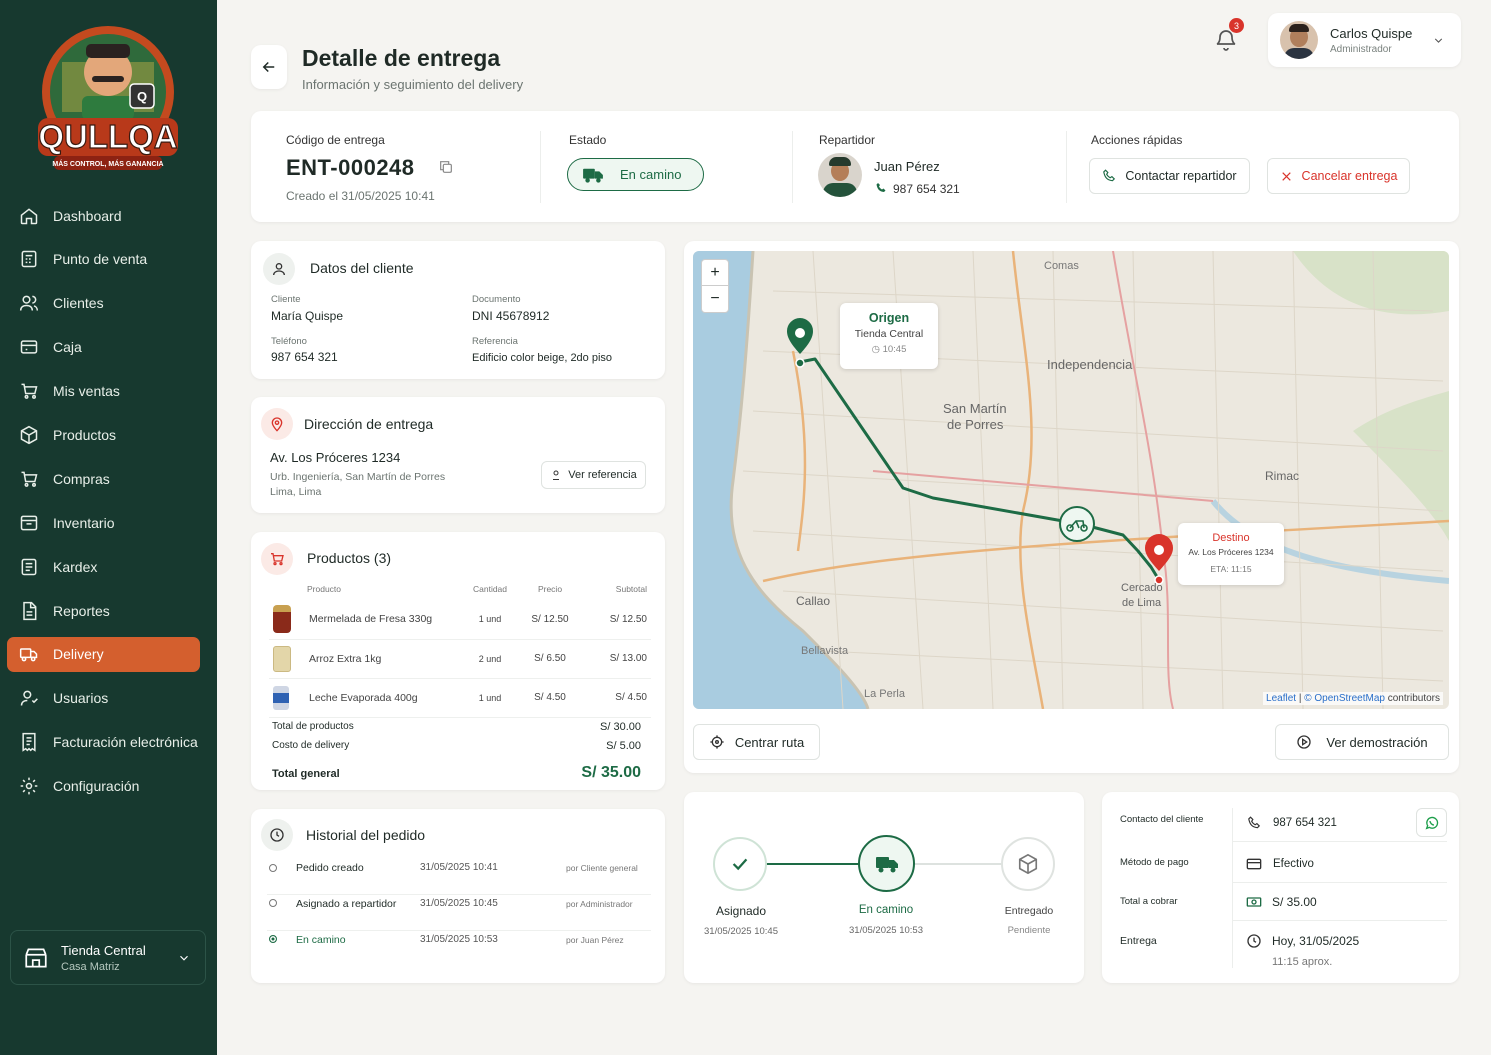 This screenshot has width=1491, height=1055. I want to click on zoom-in-button: +, so click(715, 273).